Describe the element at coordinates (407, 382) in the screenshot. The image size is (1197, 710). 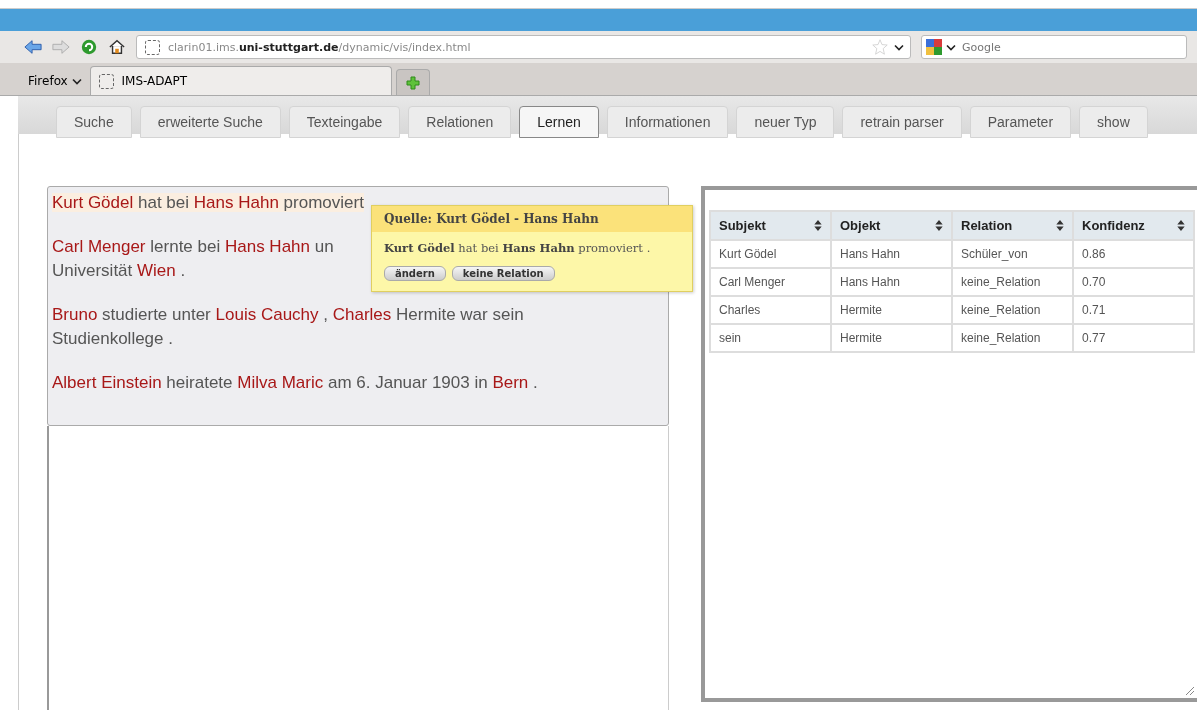
I see `sentence-text: am 6. Januar 1903 in` at that location.